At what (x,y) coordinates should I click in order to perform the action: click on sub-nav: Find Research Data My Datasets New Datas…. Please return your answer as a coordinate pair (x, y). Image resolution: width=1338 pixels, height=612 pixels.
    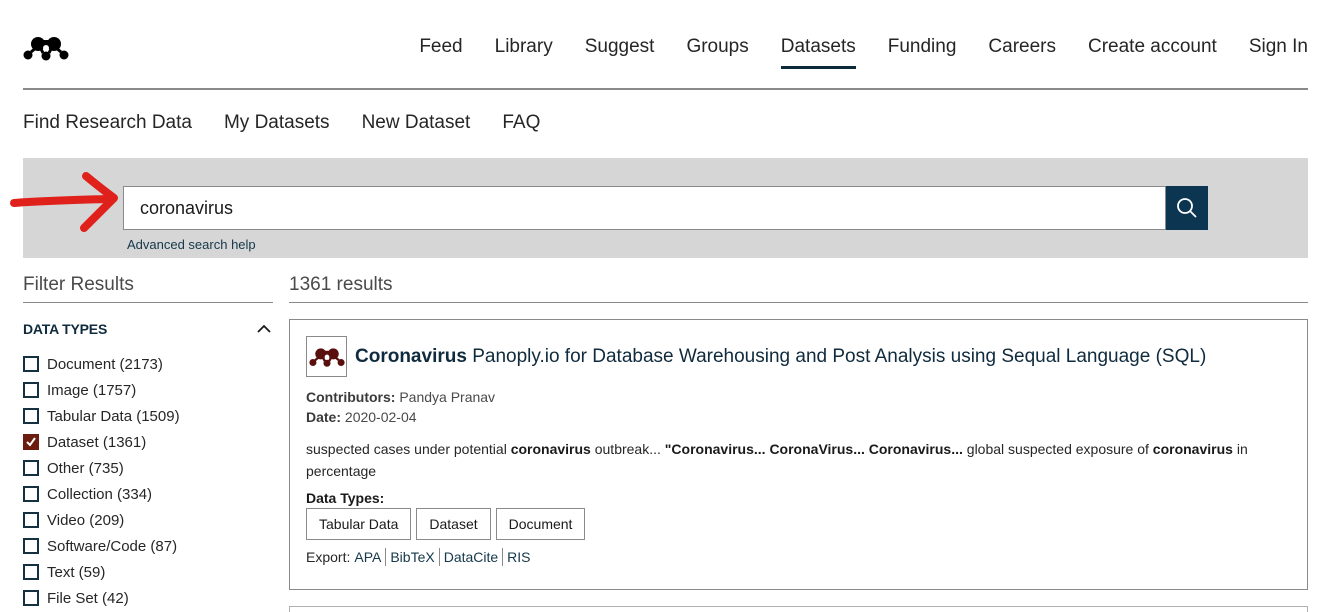
    Looking at the image, I should click on (297, 123).